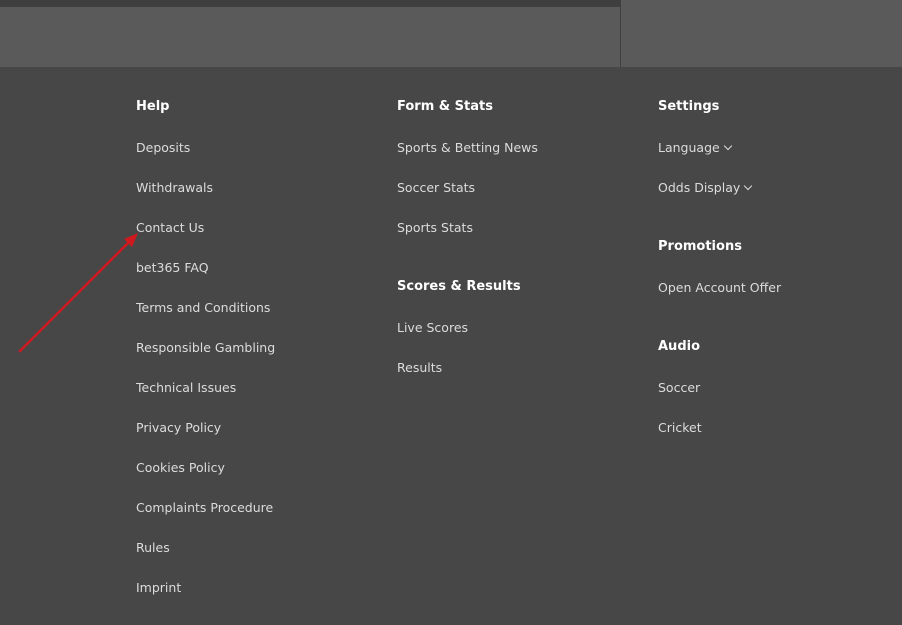 This screenshot has width=902, height=625. Describe the element at coordinates (689, 106) in the screenshot. I see `settings-heading: Settings` at that location.